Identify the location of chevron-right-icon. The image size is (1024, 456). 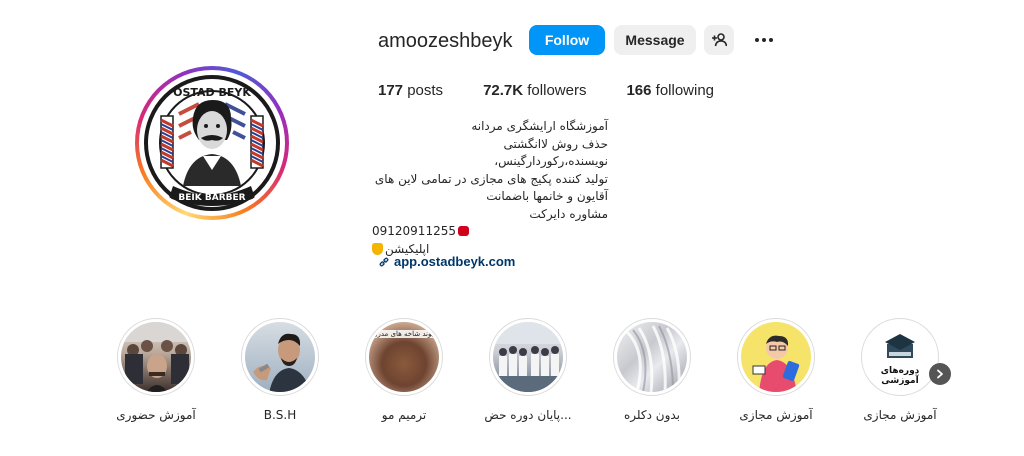
(940, 374).